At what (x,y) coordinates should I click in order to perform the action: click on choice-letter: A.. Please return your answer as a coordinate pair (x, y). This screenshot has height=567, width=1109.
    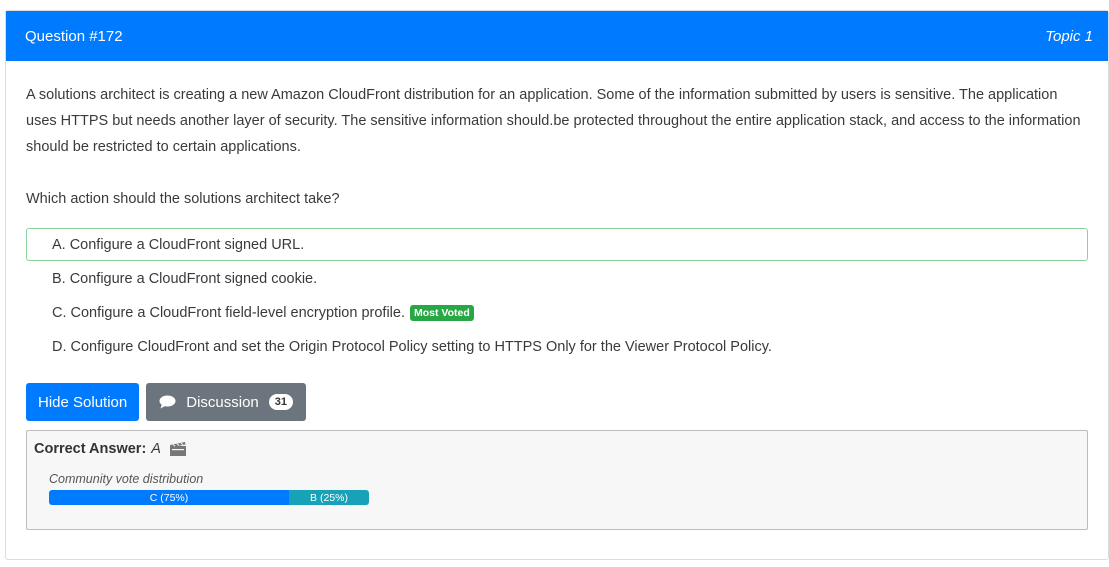
    Looking at the image, I should click on (59, 244).